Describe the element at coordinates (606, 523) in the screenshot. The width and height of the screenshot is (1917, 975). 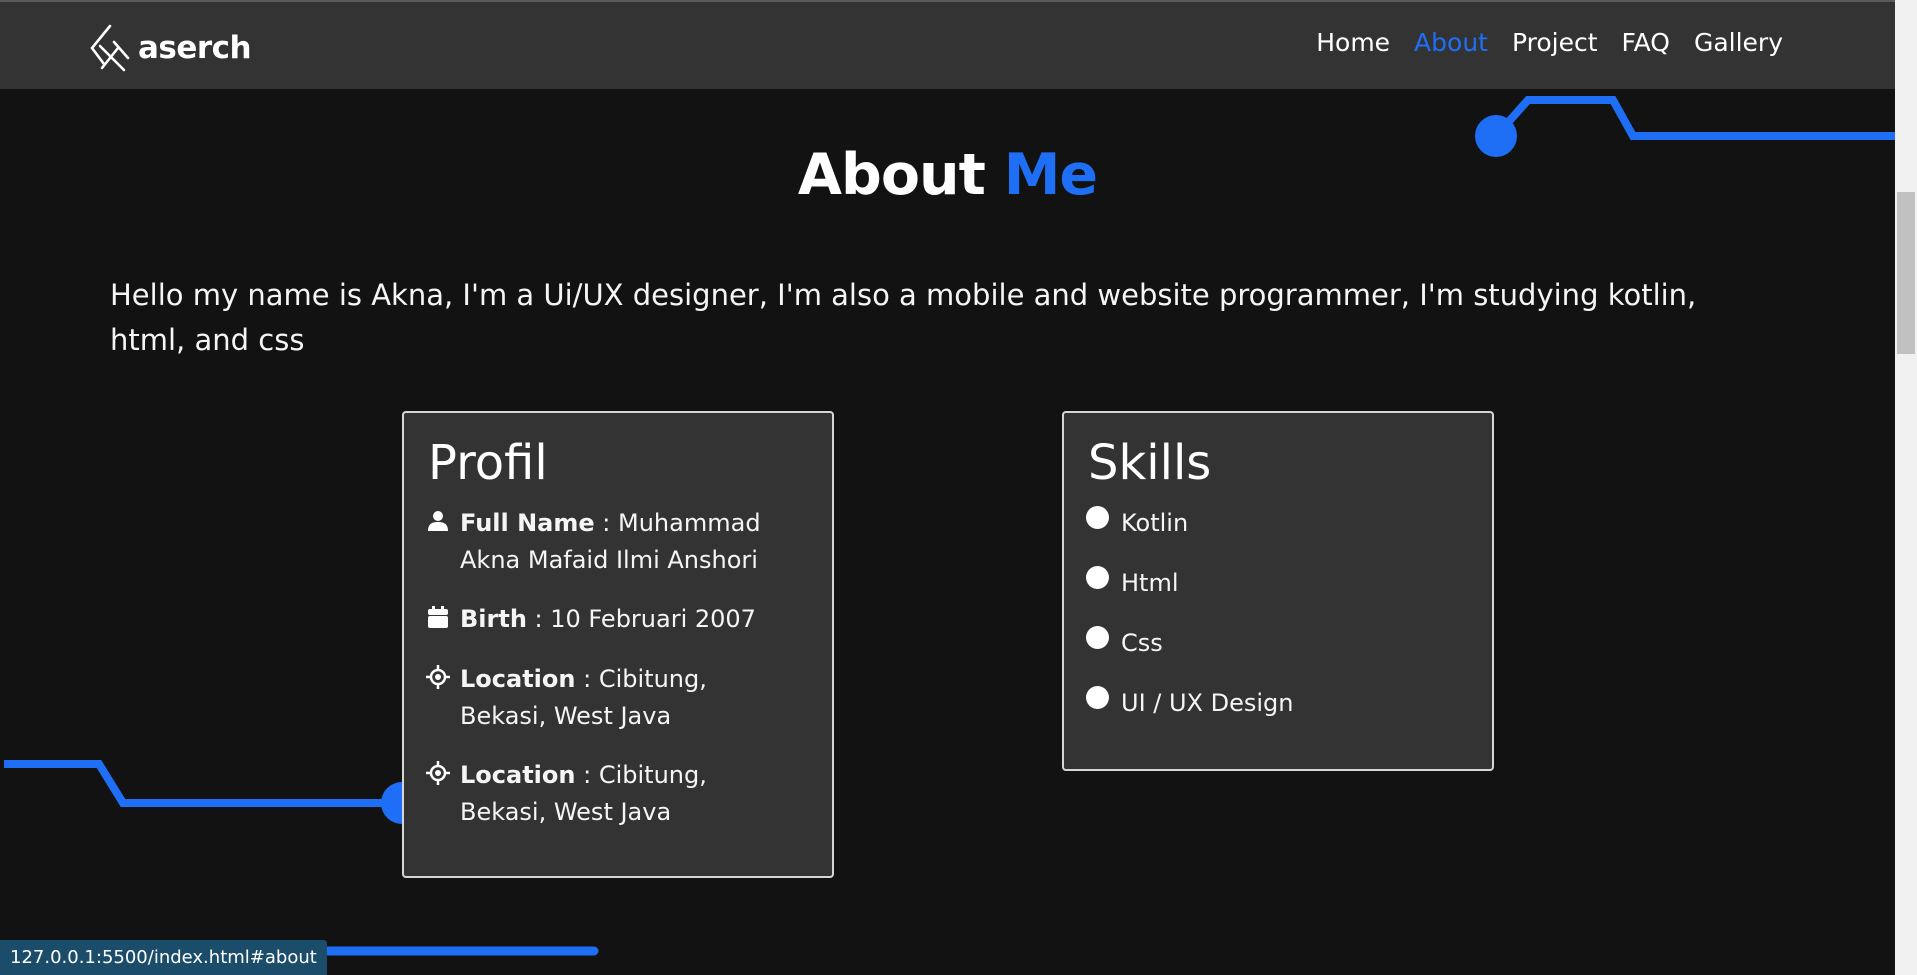
I see `fullname-sep: :` at that location.